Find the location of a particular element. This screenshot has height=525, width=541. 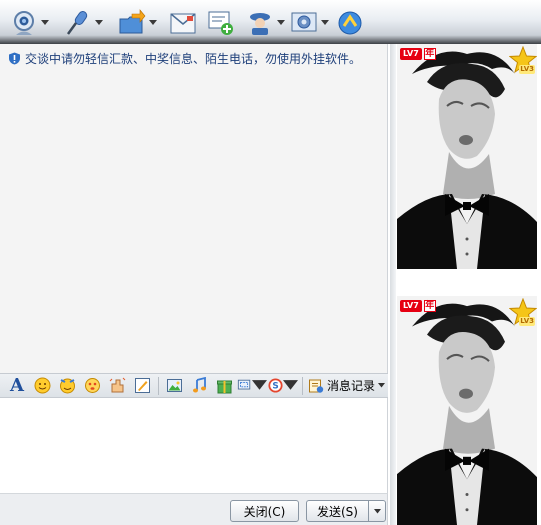

contact-card-button is located at coordinates (265, 23).